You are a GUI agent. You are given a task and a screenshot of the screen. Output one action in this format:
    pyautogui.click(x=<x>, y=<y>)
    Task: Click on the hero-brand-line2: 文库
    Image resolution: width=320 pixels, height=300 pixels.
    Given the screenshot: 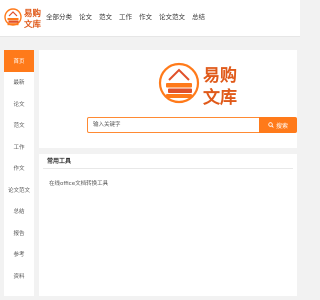 What is the action you would take?
    pyautogui.click(x=220, y=97)
    